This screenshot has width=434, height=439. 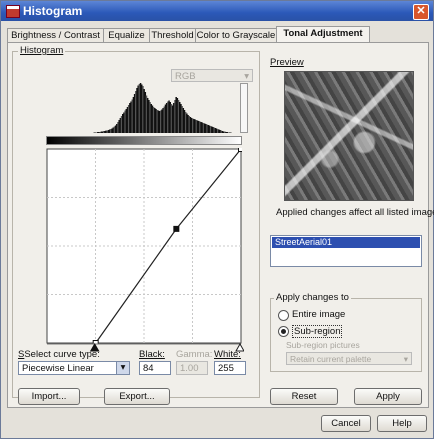 What do you see at coordinates (349, 136) in the screenshot?
I see `aerial-preview-image` at bounding box center [349, 136].